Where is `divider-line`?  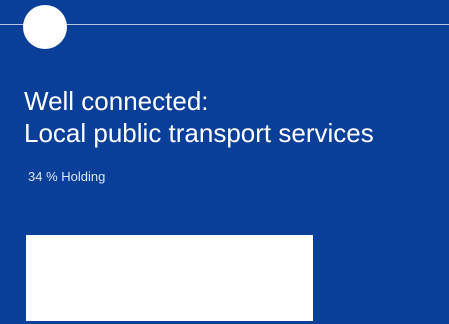 divider-line is located at coordinates (224, 24).